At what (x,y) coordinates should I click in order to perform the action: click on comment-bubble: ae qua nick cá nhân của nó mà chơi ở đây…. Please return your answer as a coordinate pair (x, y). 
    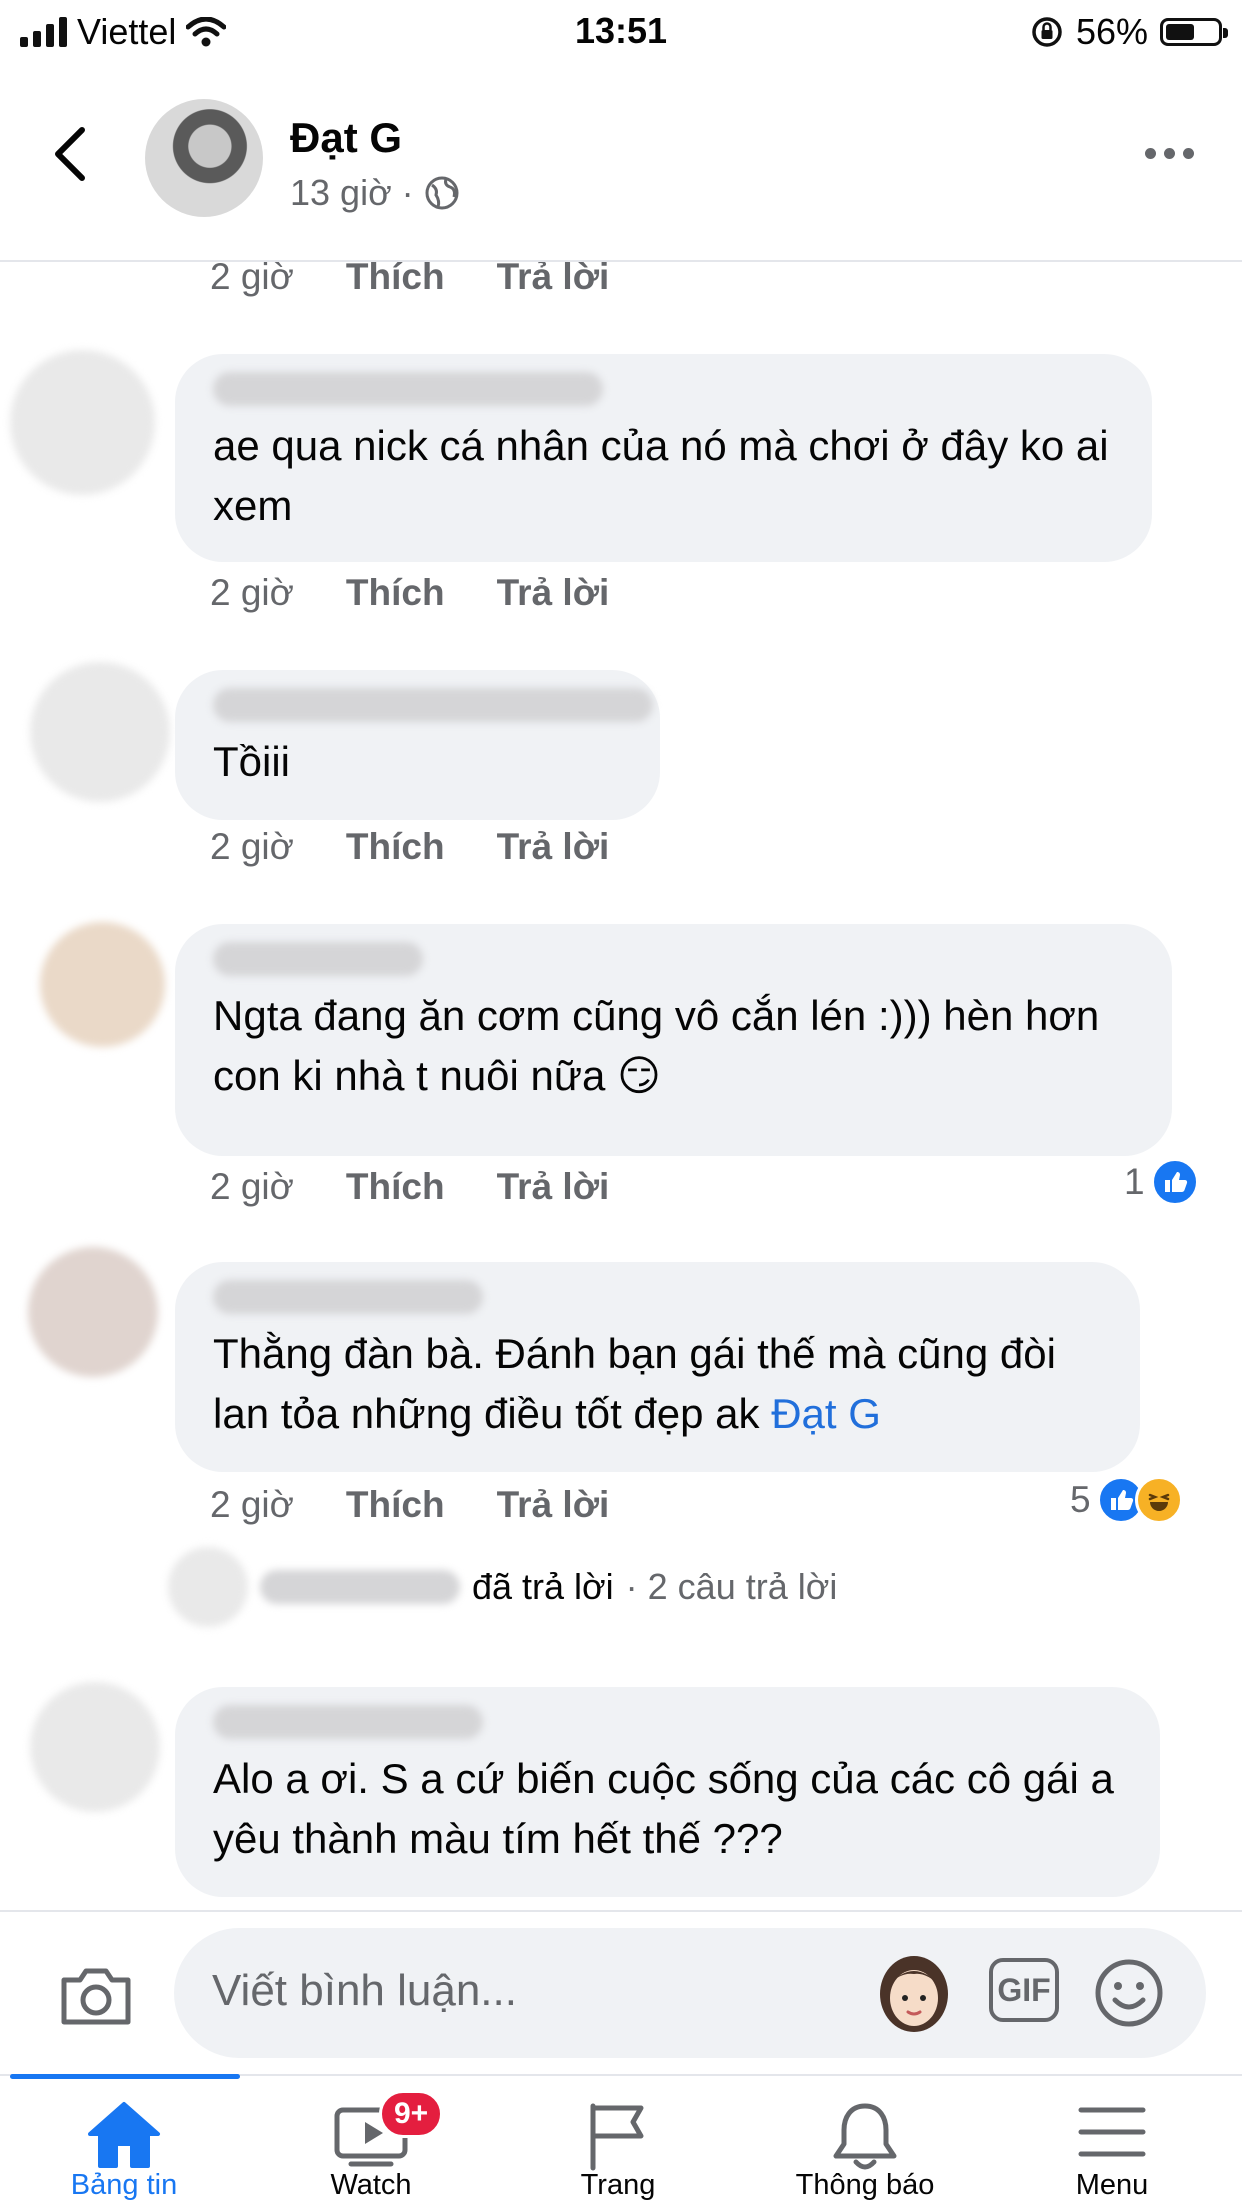
    Looking at the image, I should click on (663, 458).